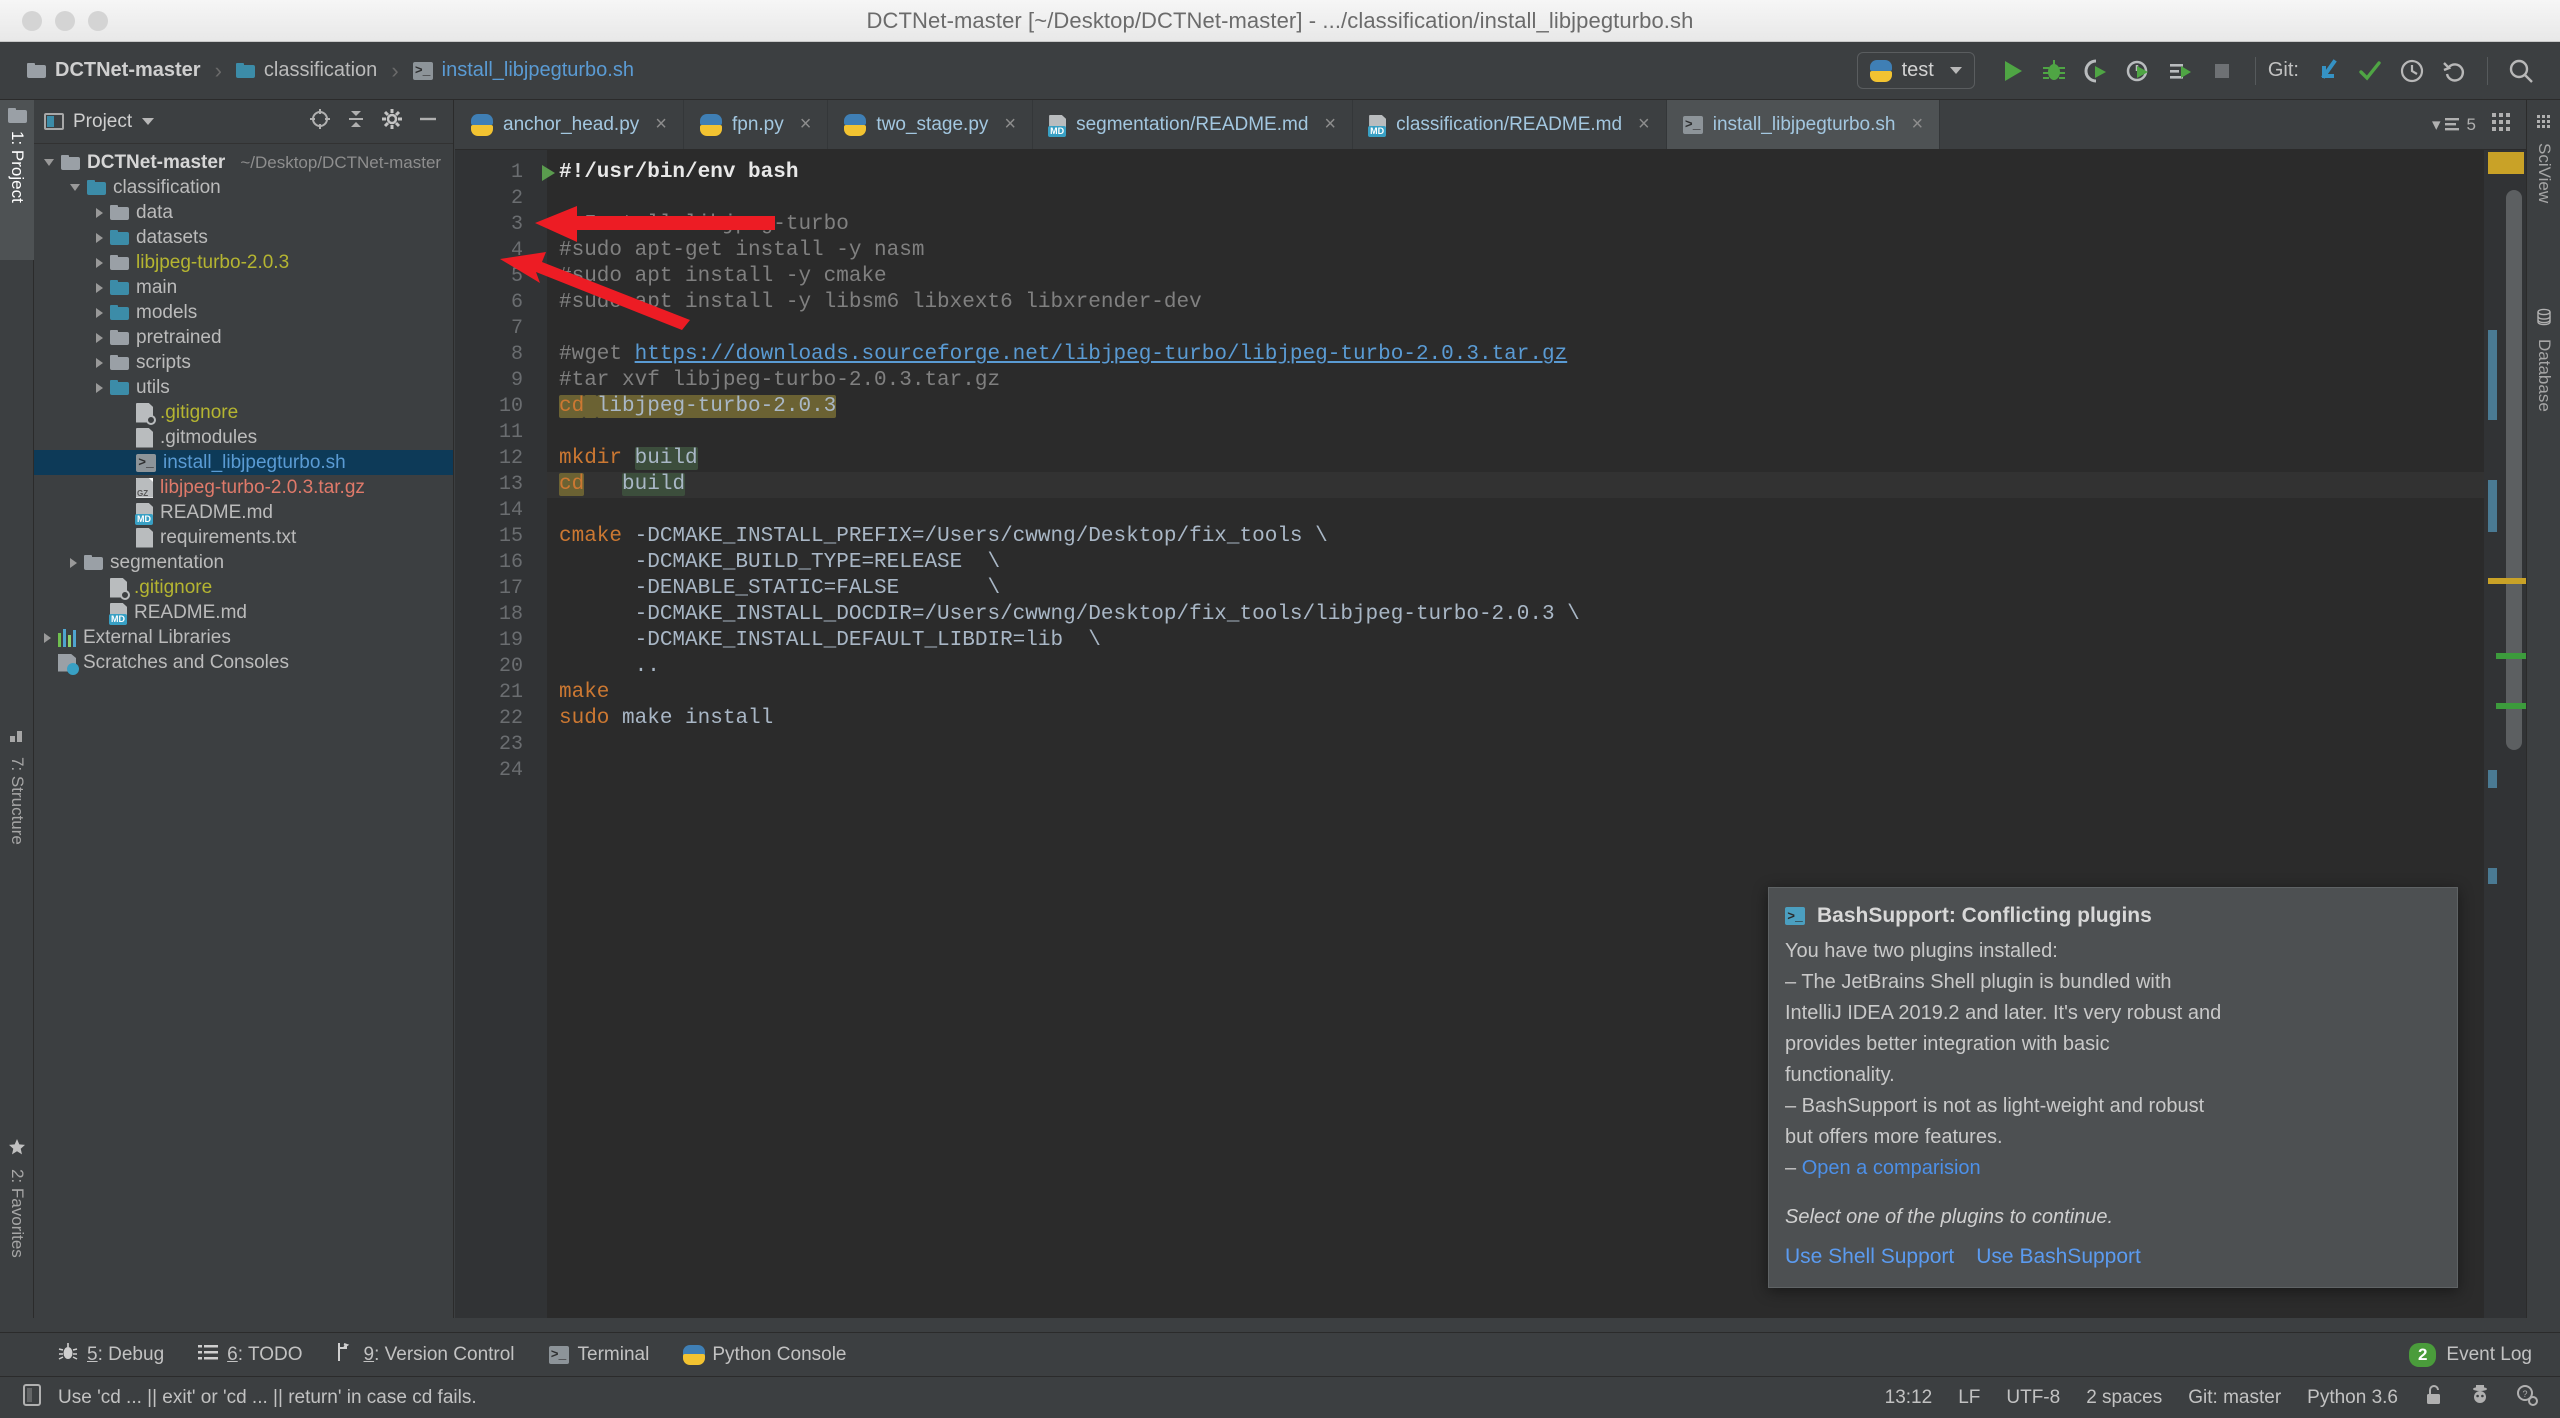  I want to click on tool-button-todo: 6: TODO, so click(250, 1355).